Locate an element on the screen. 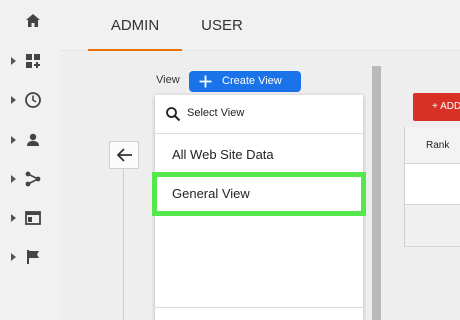 This screenshot has height=320, width=460. back-button is located at coordinates (124, 155).